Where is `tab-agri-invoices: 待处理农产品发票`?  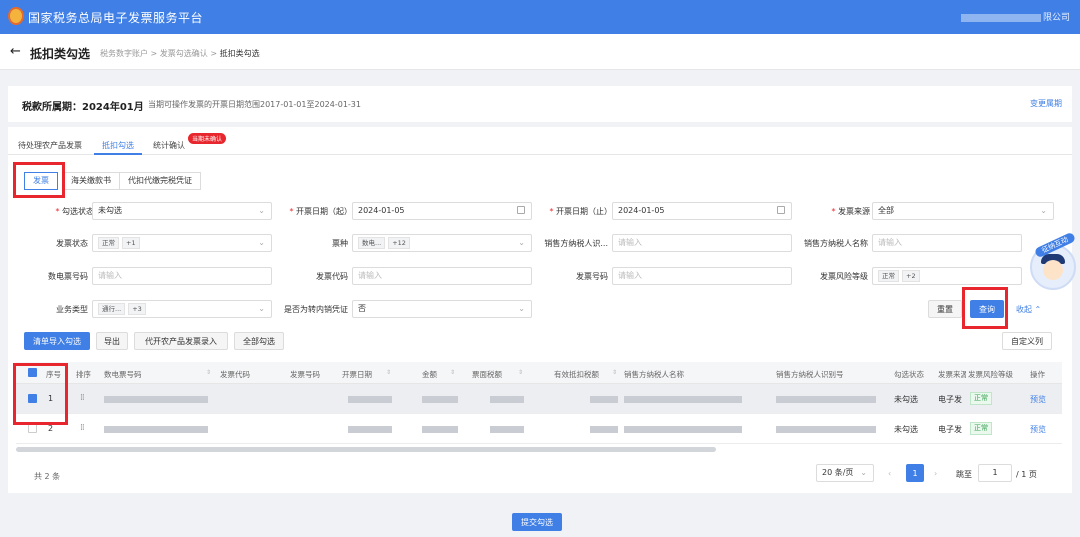 tab-agri-invoices: 待处理农产品发票 is located at coordinates (50, 145).